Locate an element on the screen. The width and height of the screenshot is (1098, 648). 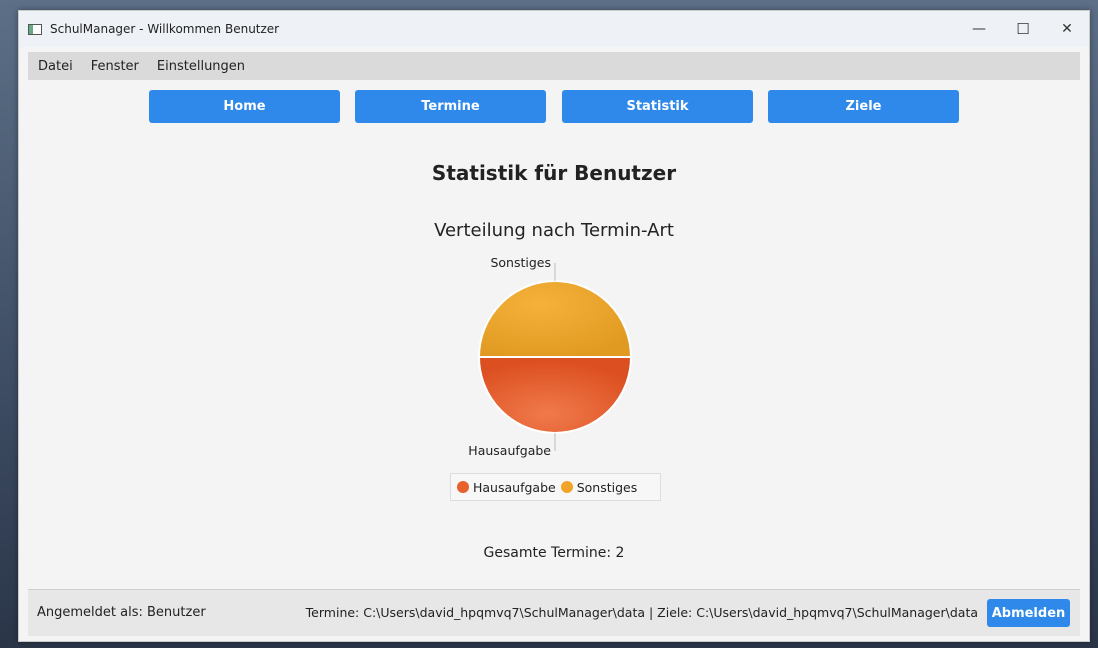
pie-slice-sonstiges is located at coordinates (555, 319).